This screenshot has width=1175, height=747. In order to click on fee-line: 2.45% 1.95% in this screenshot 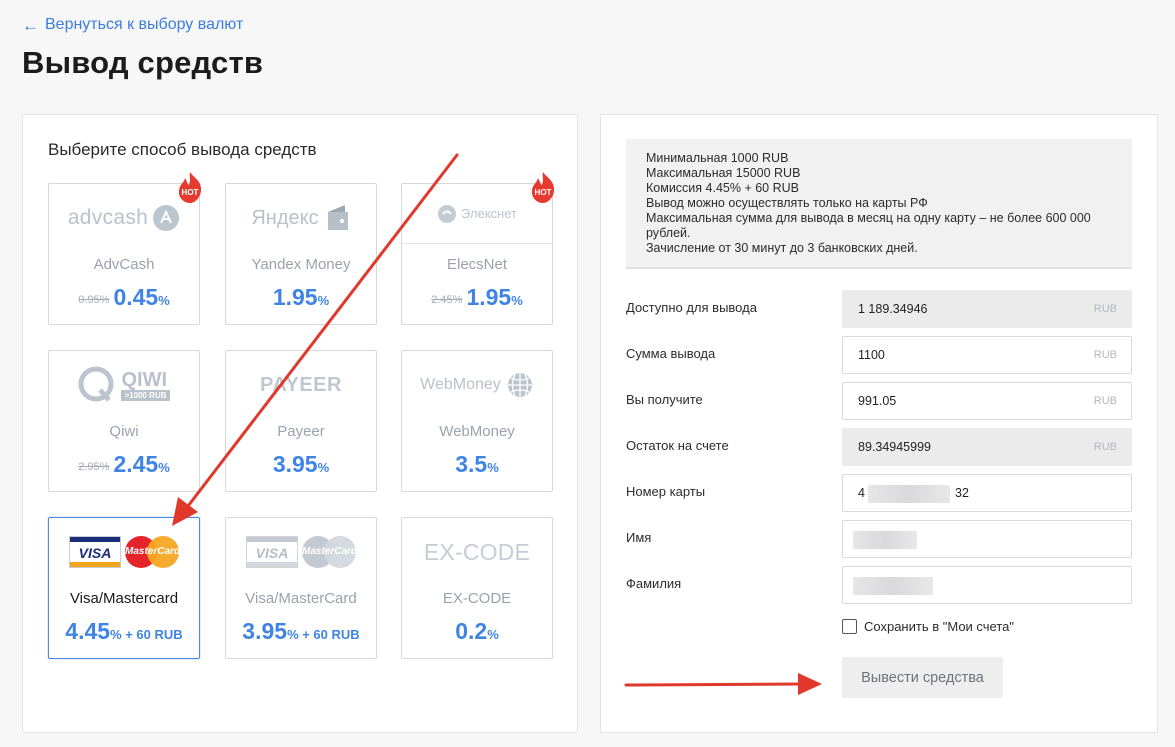, I will do `click(477, 297)`.